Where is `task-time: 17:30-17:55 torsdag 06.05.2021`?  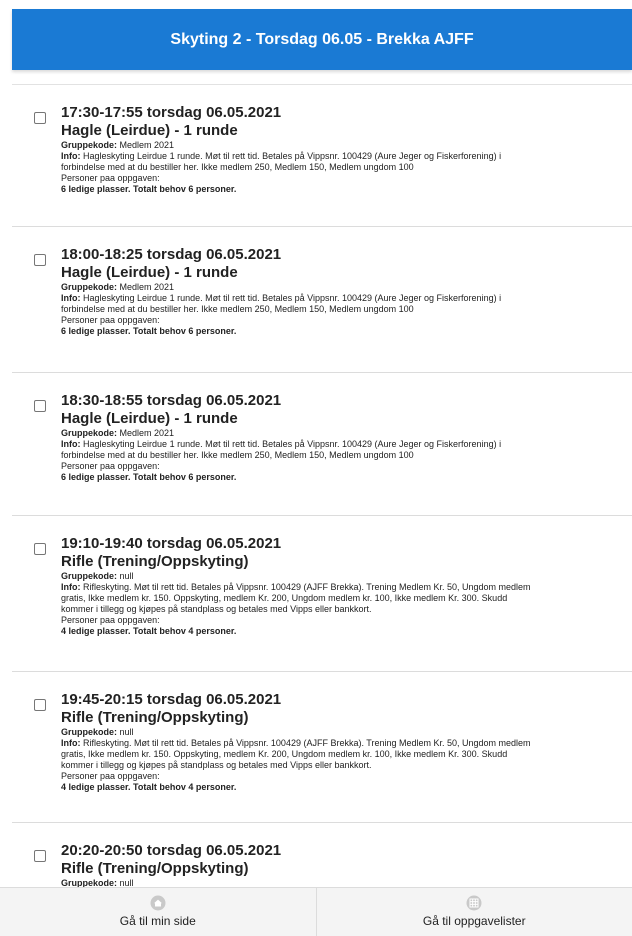 task-time: 17:30-17:55 torsdag 06.05.2021 is located at coordinates (171, 112).